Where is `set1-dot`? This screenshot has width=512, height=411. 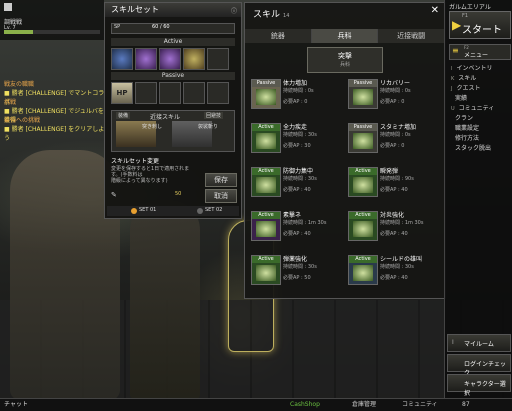 set1-dot is located at coordinates (134, 211).